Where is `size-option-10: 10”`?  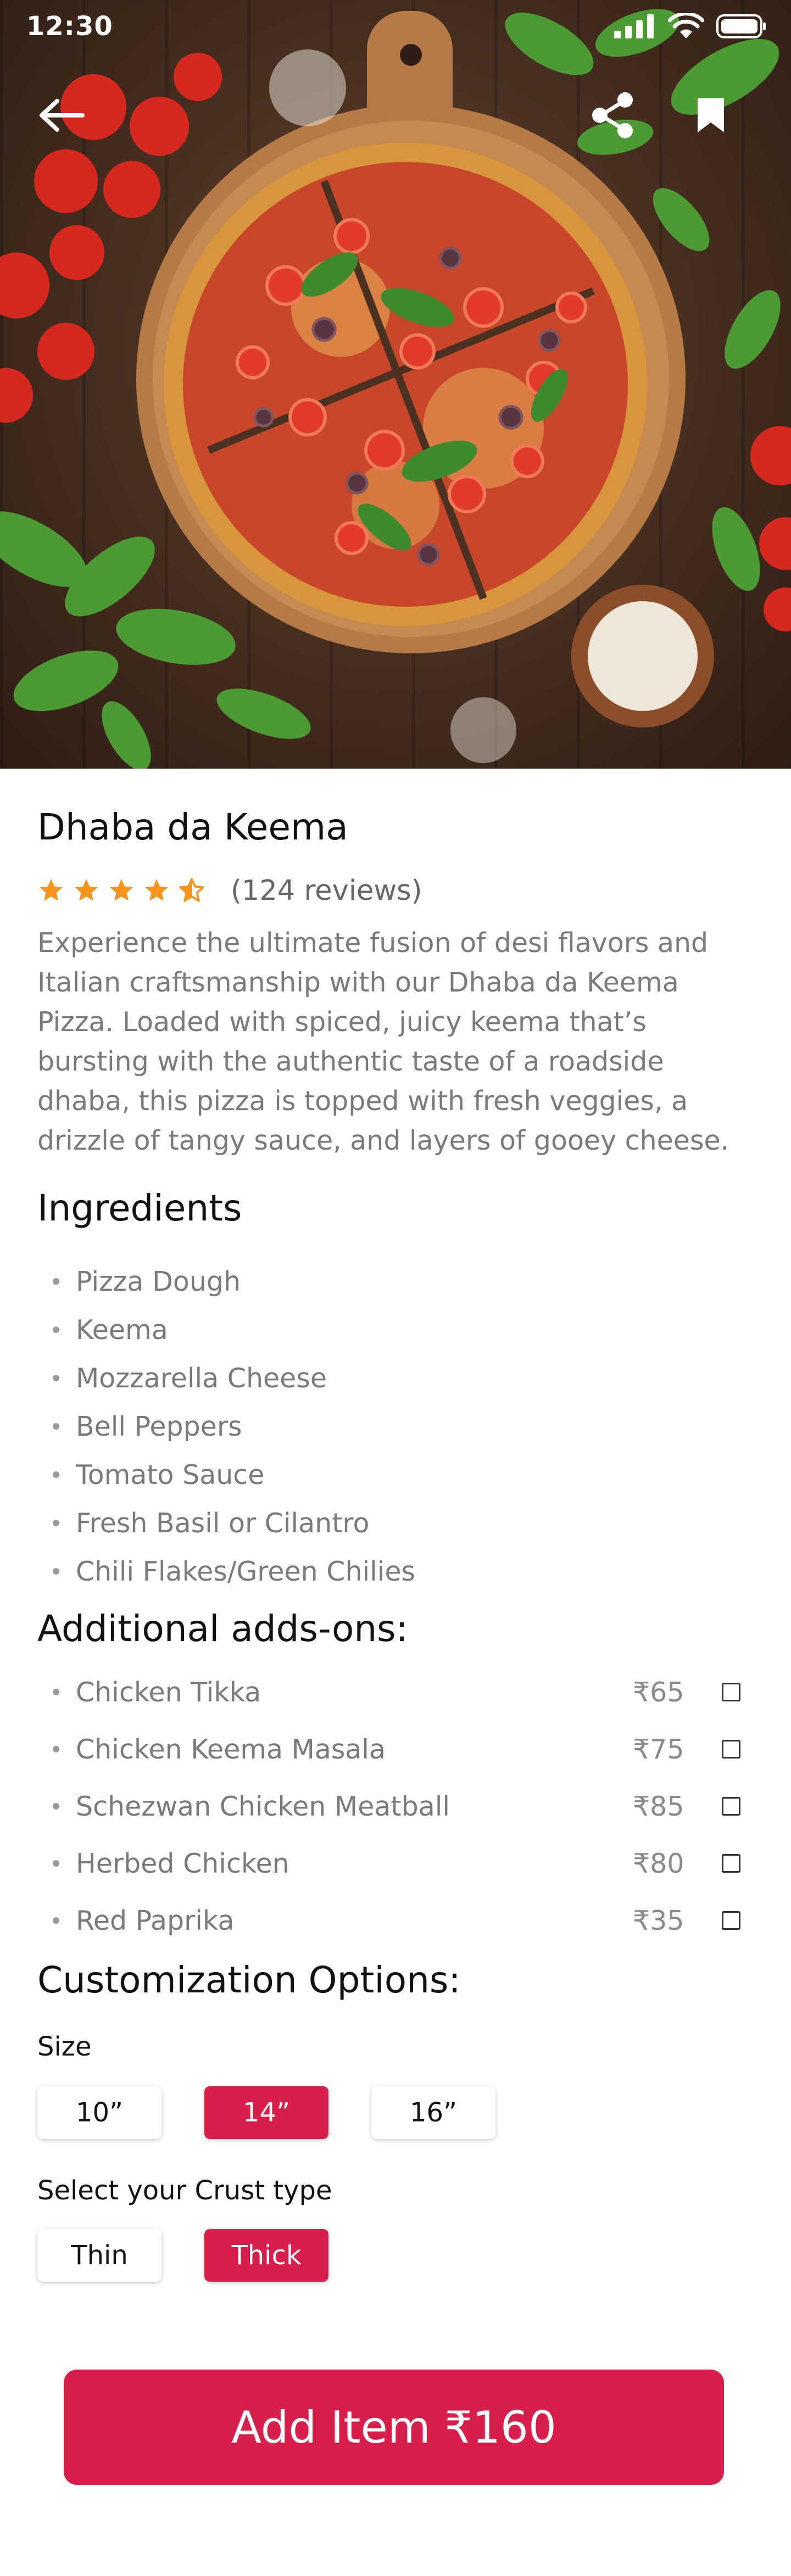 size-option-10: 10” is located at coordinates (99, 2112).